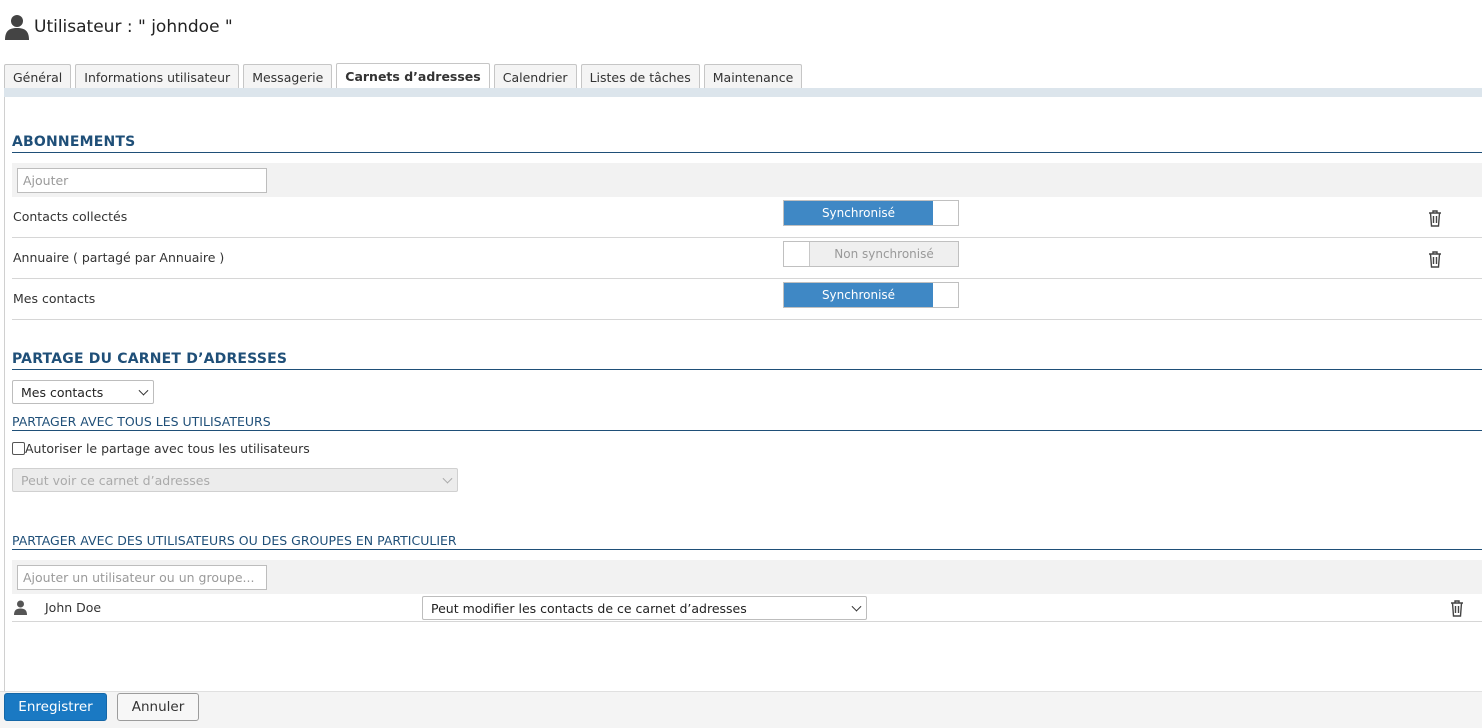  I want to click on subscriptions-divider, so click(747, 152).